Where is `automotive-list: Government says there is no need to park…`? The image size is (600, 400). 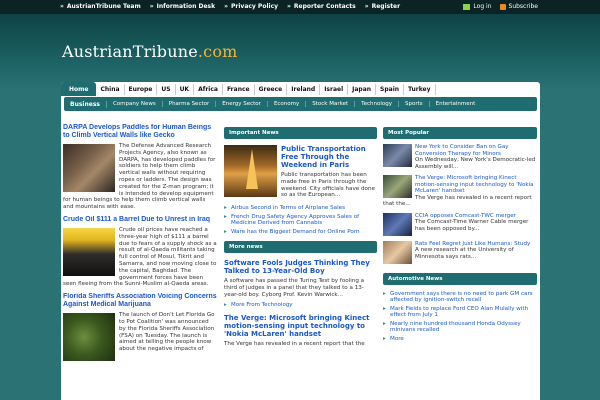 automotive-list: Government says there is no need to park… is located at coordinates (460, 317).